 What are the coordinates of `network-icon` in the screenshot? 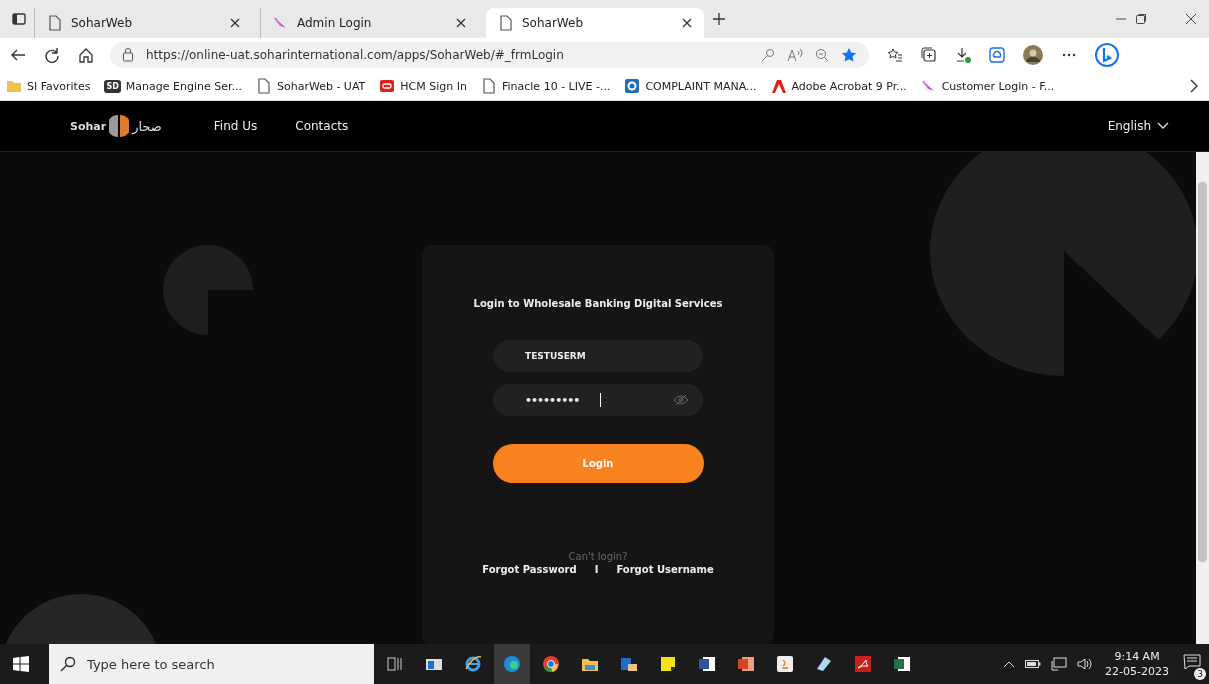 It's located at (1059, 664).